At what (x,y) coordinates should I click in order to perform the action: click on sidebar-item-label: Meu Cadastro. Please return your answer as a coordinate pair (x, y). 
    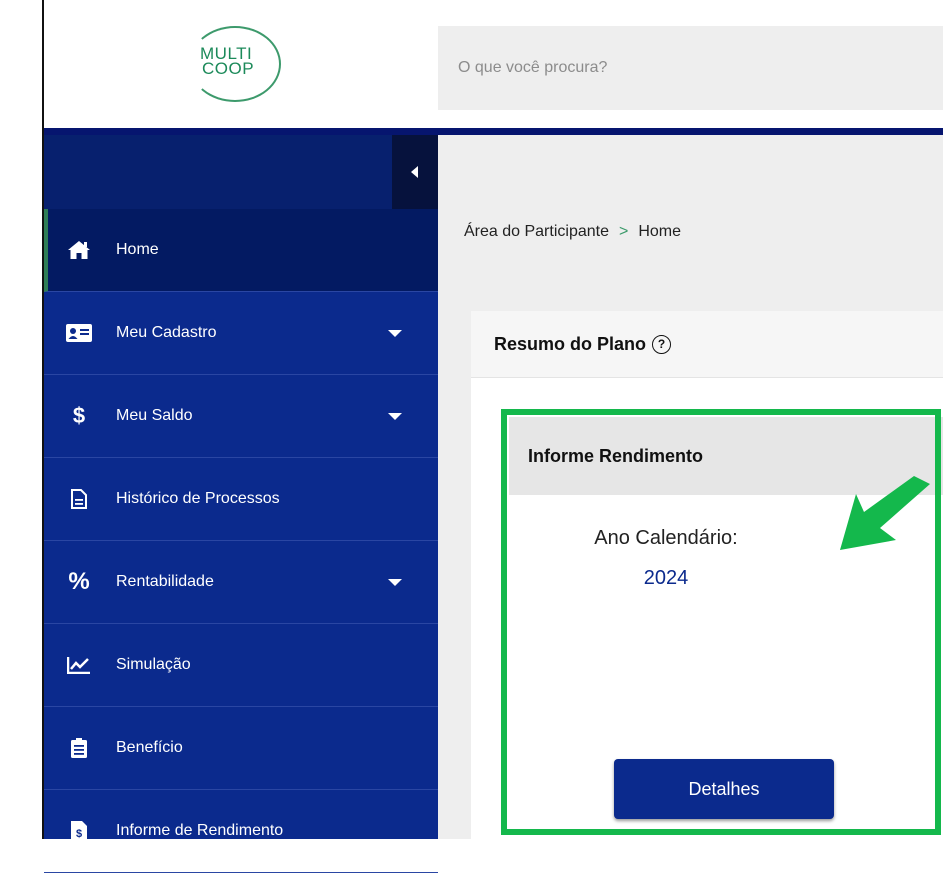
    Looking at the image, I should click on (166, 332).